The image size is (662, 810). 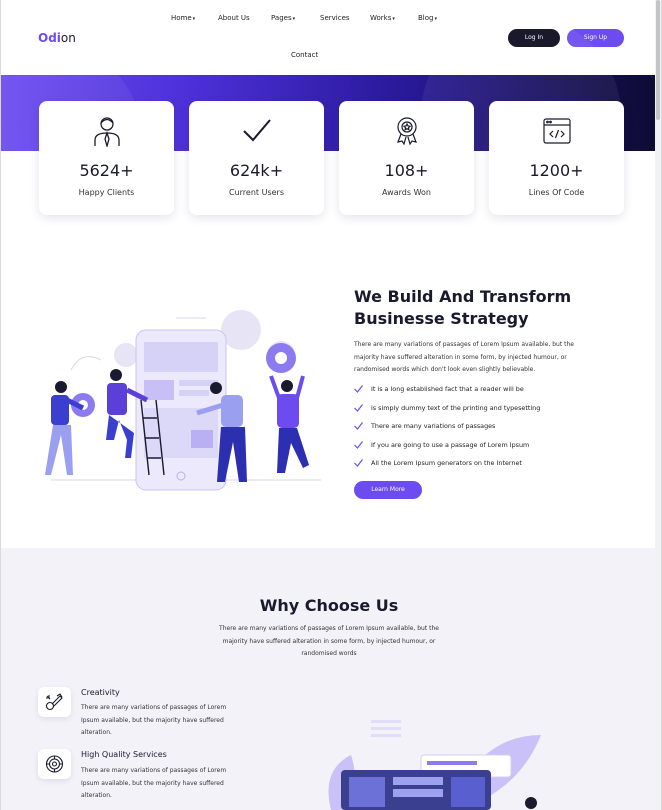 What do you see at coordinates (556, 192) in the screenshot?
I see `stat-label: Lines Of Code` at bounding box center [556, 192].